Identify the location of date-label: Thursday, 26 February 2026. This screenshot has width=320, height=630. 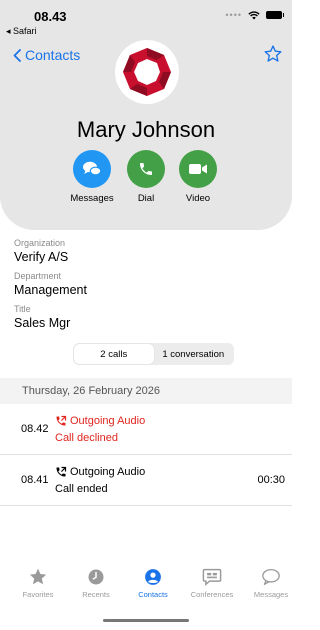
(91, 391).